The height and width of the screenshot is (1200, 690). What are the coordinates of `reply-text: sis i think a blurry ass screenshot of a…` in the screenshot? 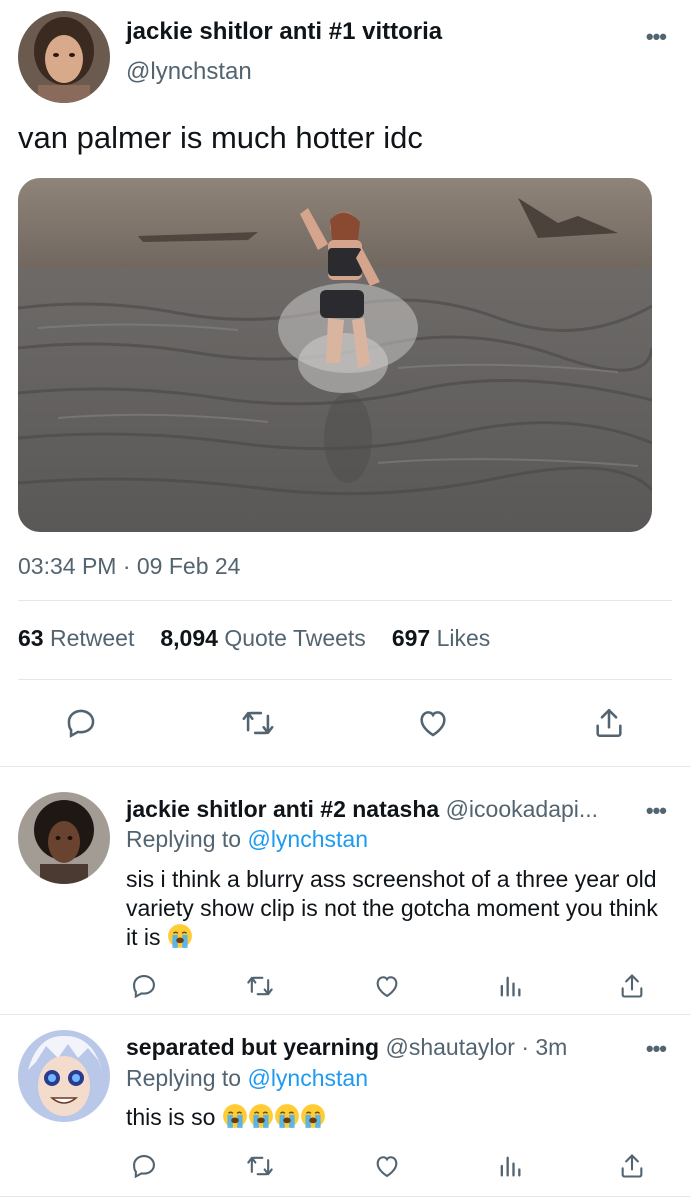 It's located at (396, 908).